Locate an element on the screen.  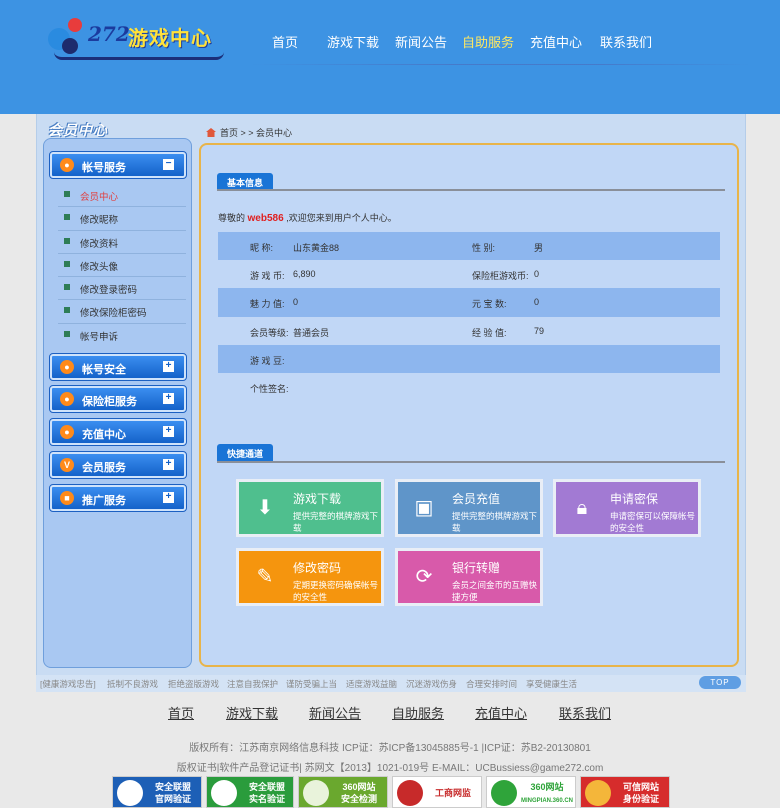
nav-self-service: 自助服务 is located at coordinates (496, 41).